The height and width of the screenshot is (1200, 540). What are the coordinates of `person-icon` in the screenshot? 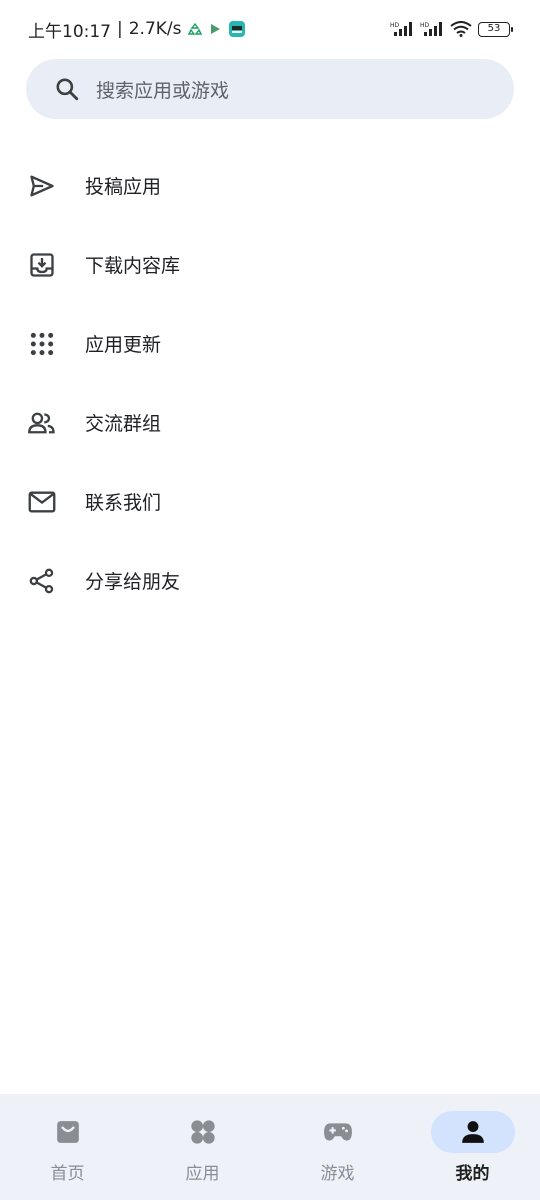 It's located at (473, 1132).